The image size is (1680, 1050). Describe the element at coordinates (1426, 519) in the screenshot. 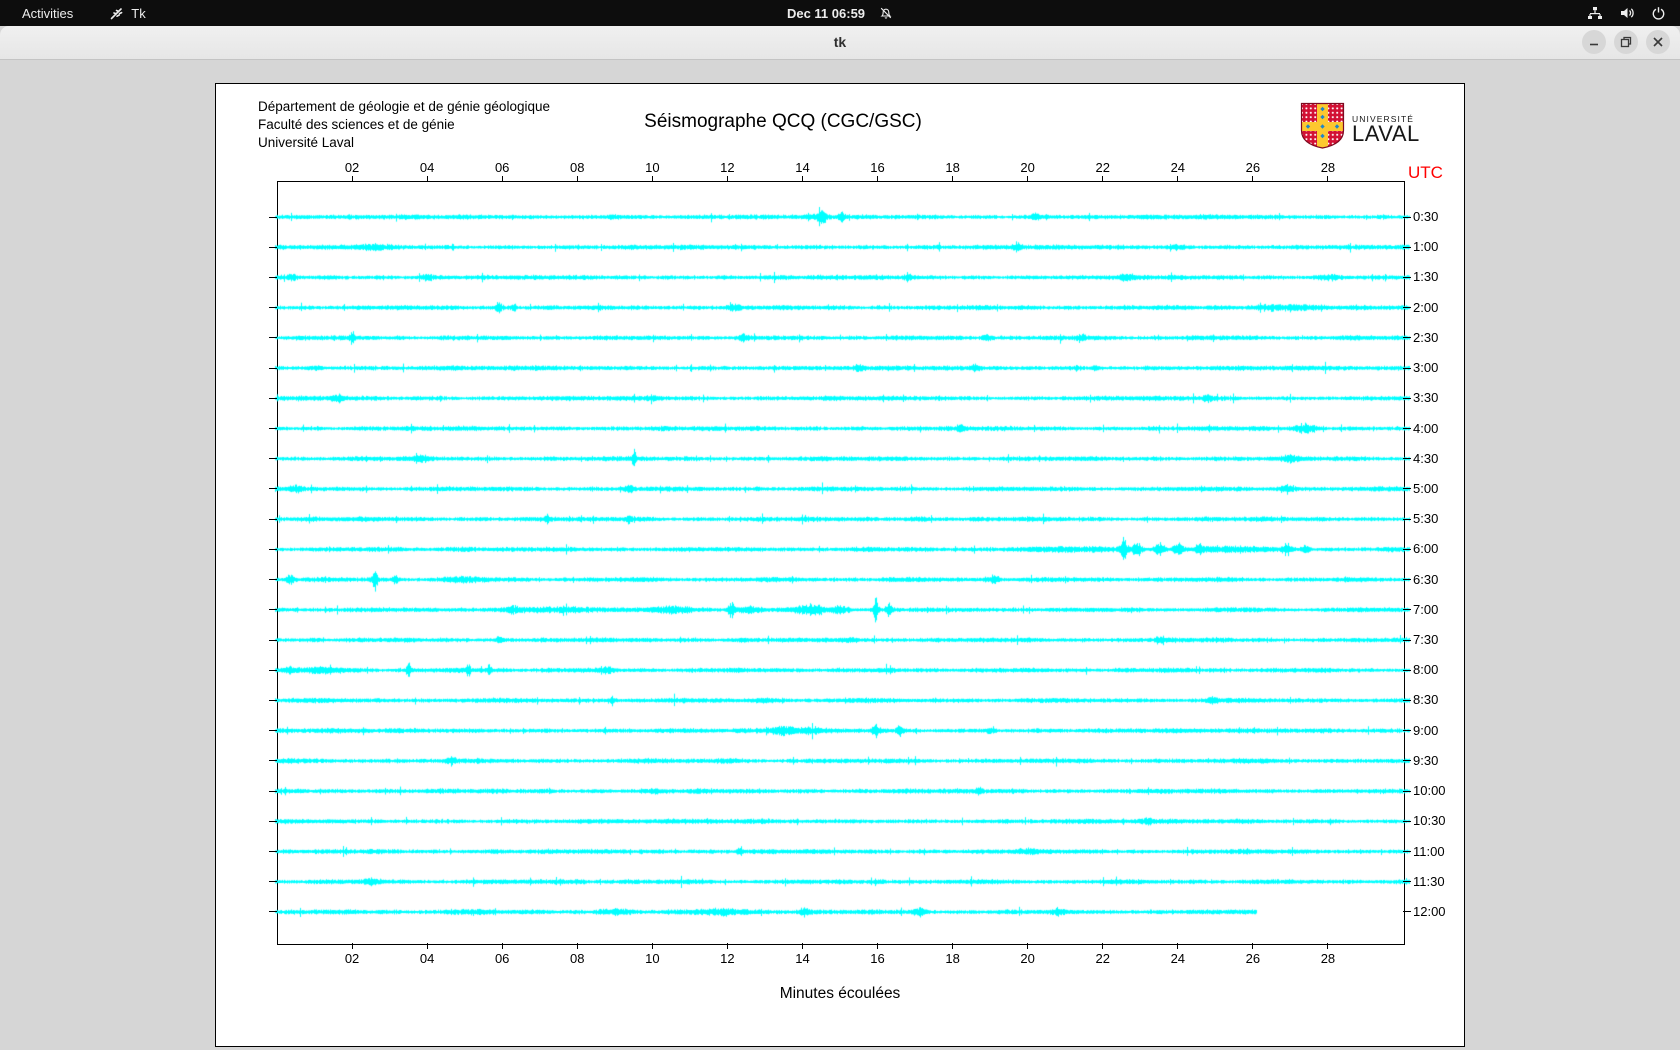

I see `row-time-label: 5:30` at that location.